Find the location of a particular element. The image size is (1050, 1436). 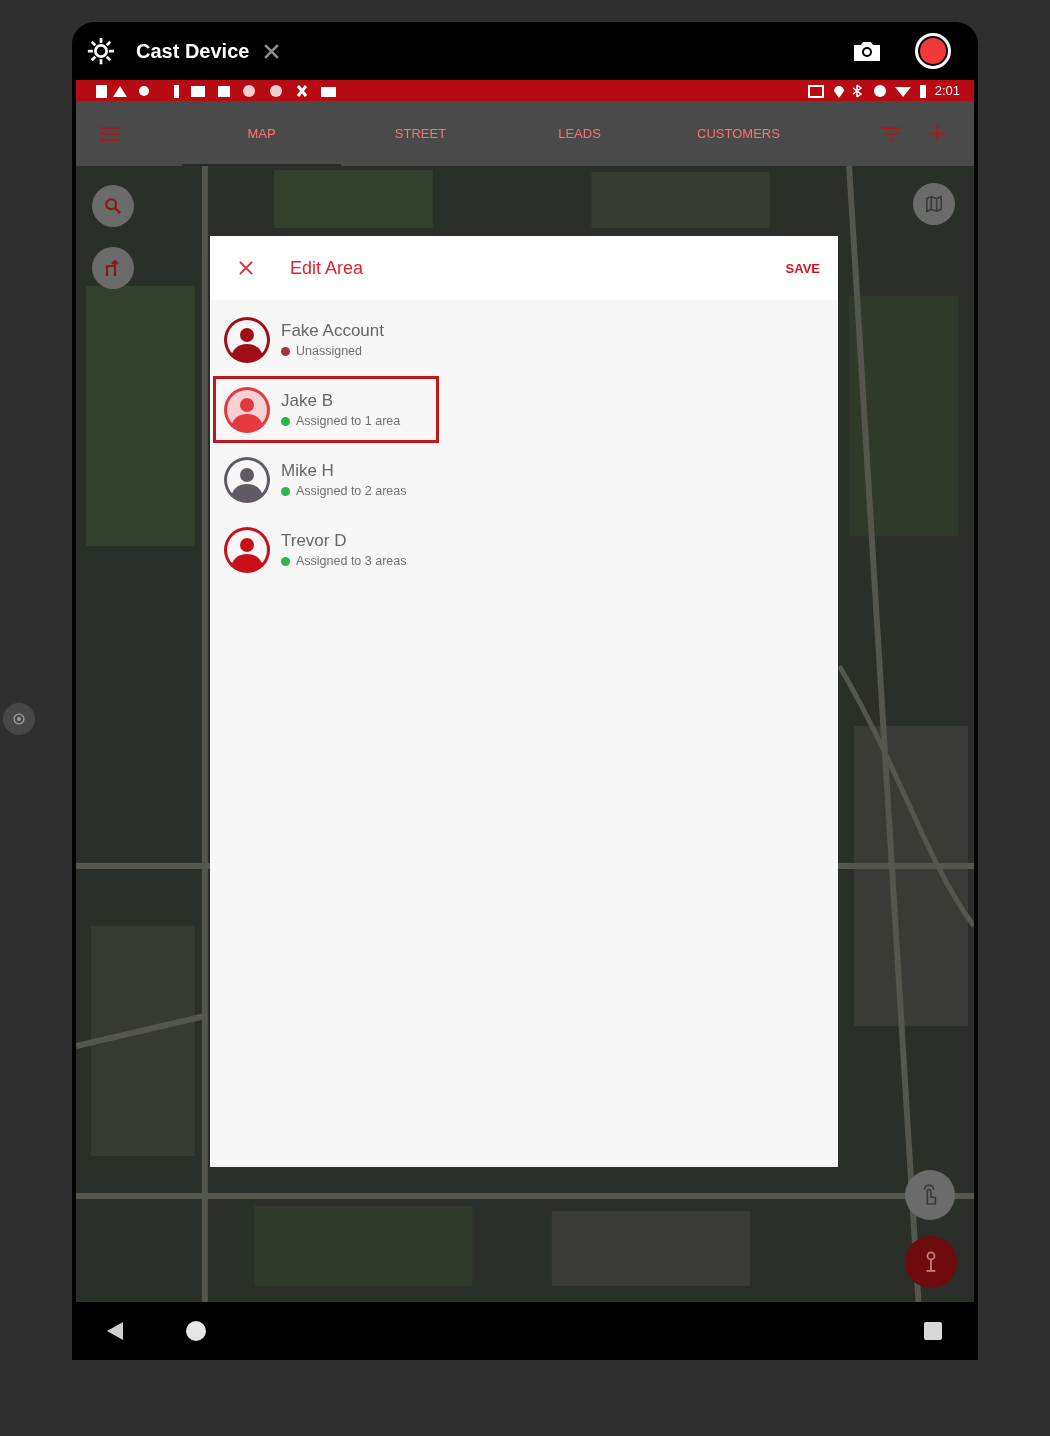

map-icon is located at coordinates (934, 204).